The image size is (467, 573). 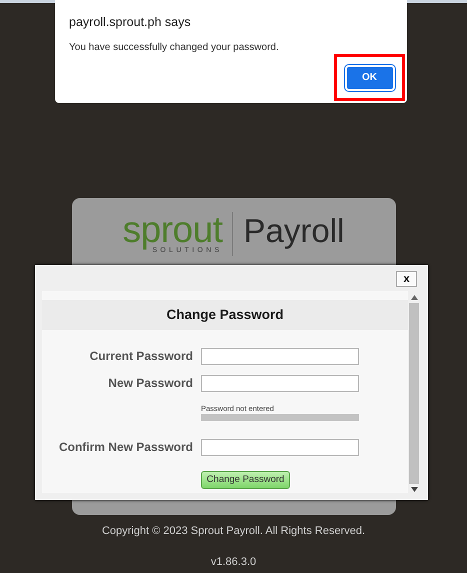 What do you see at coordinates (130, 22) in the screenshot?
I see `alert-title: payroll.sprout.ph says` at bounding box center [130, 22].